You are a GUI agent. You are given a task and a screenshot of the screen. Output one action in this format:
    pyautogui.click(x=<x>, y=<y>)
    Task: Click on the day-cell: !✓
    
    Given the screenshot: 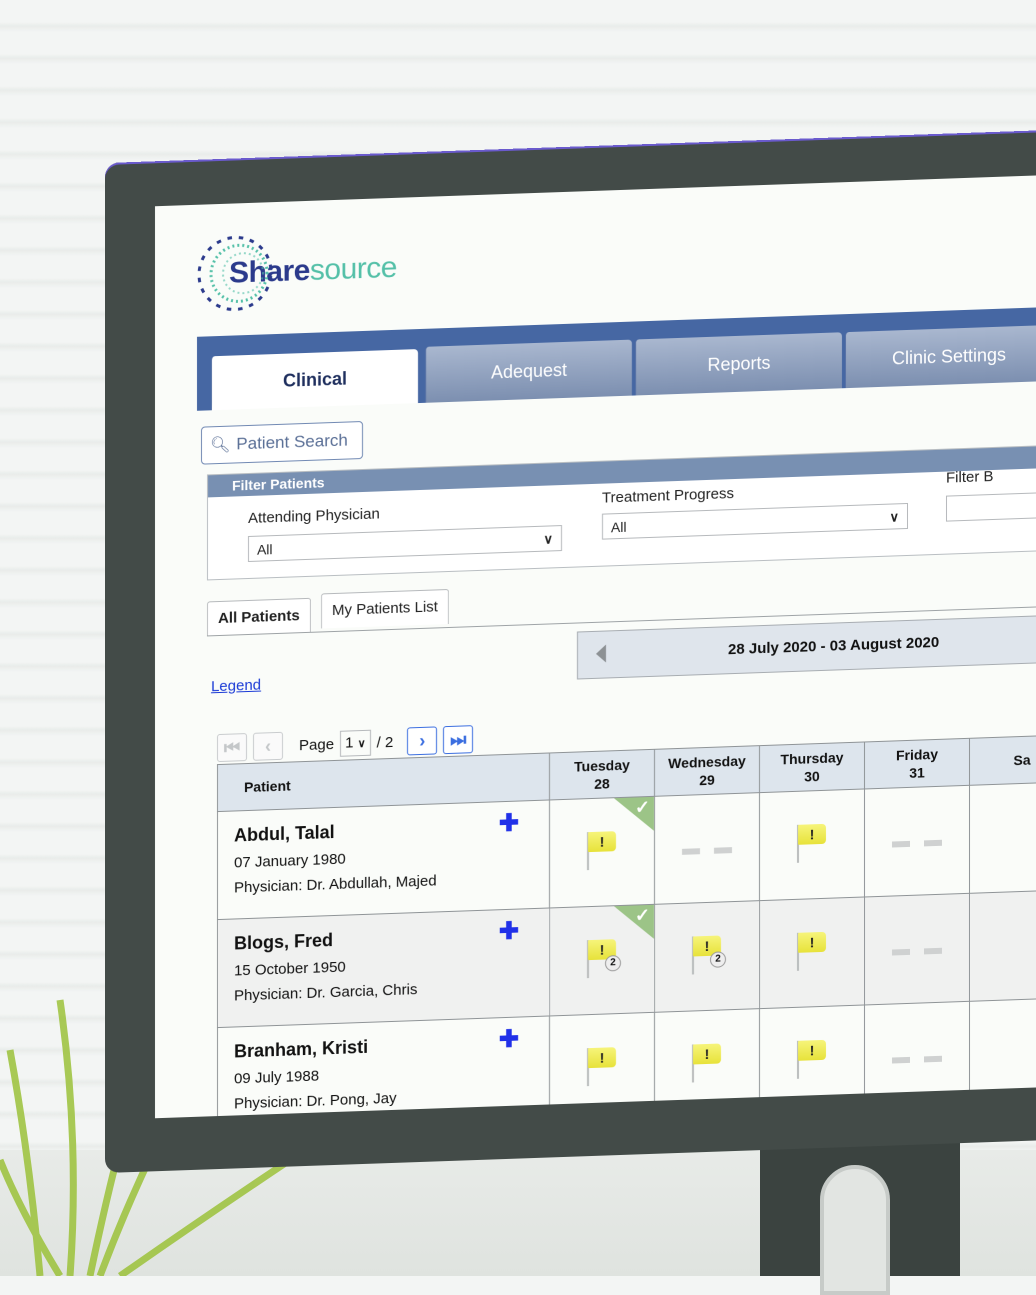 What is the action you would take?
    pyautogui.click(x=602, y=852)
    